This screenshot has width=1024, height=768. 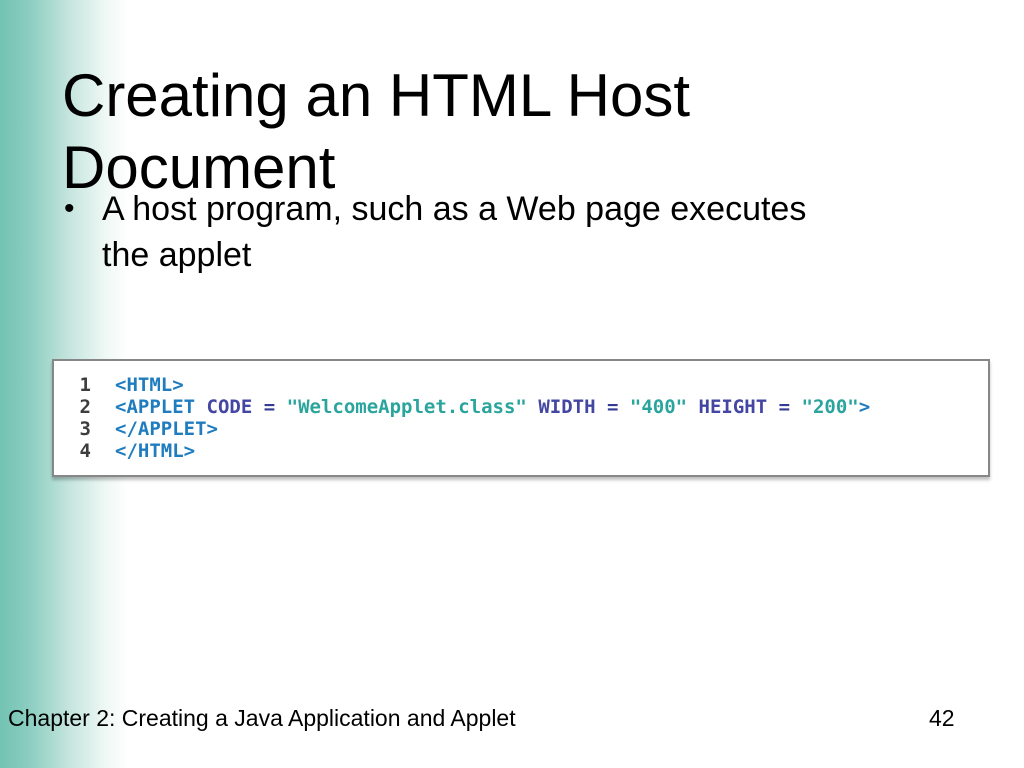 What do you see at coordinates (658, 407) in the screenshot?
I see `code-segment: "400"` at bounding box center [658, 407].